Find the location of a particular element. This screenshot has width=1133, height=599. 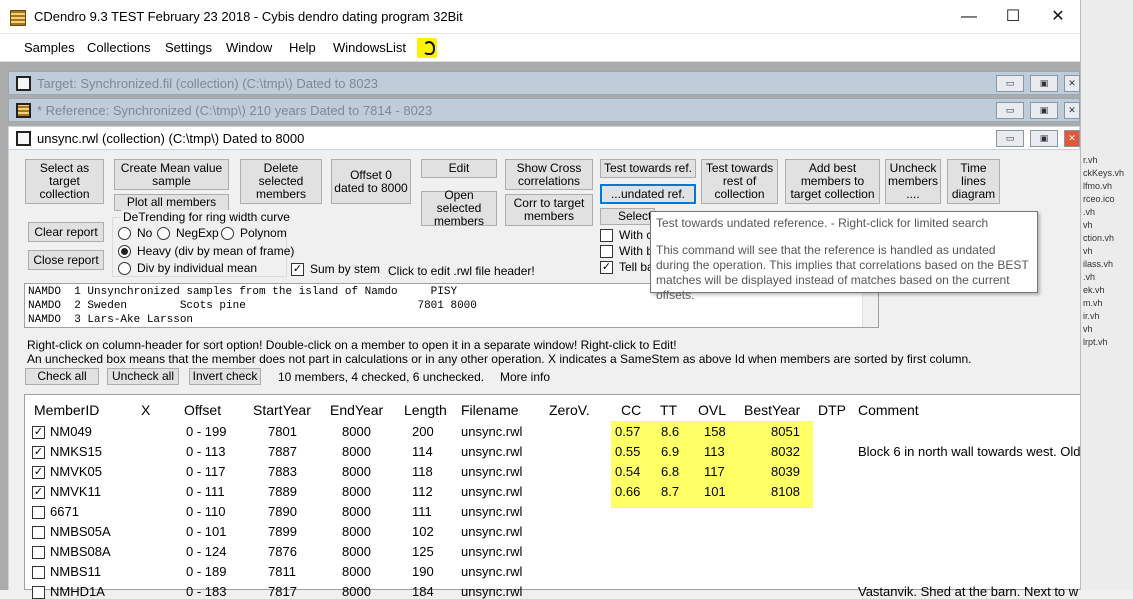

cell-length: 118 is located at coordinates (422, 471).